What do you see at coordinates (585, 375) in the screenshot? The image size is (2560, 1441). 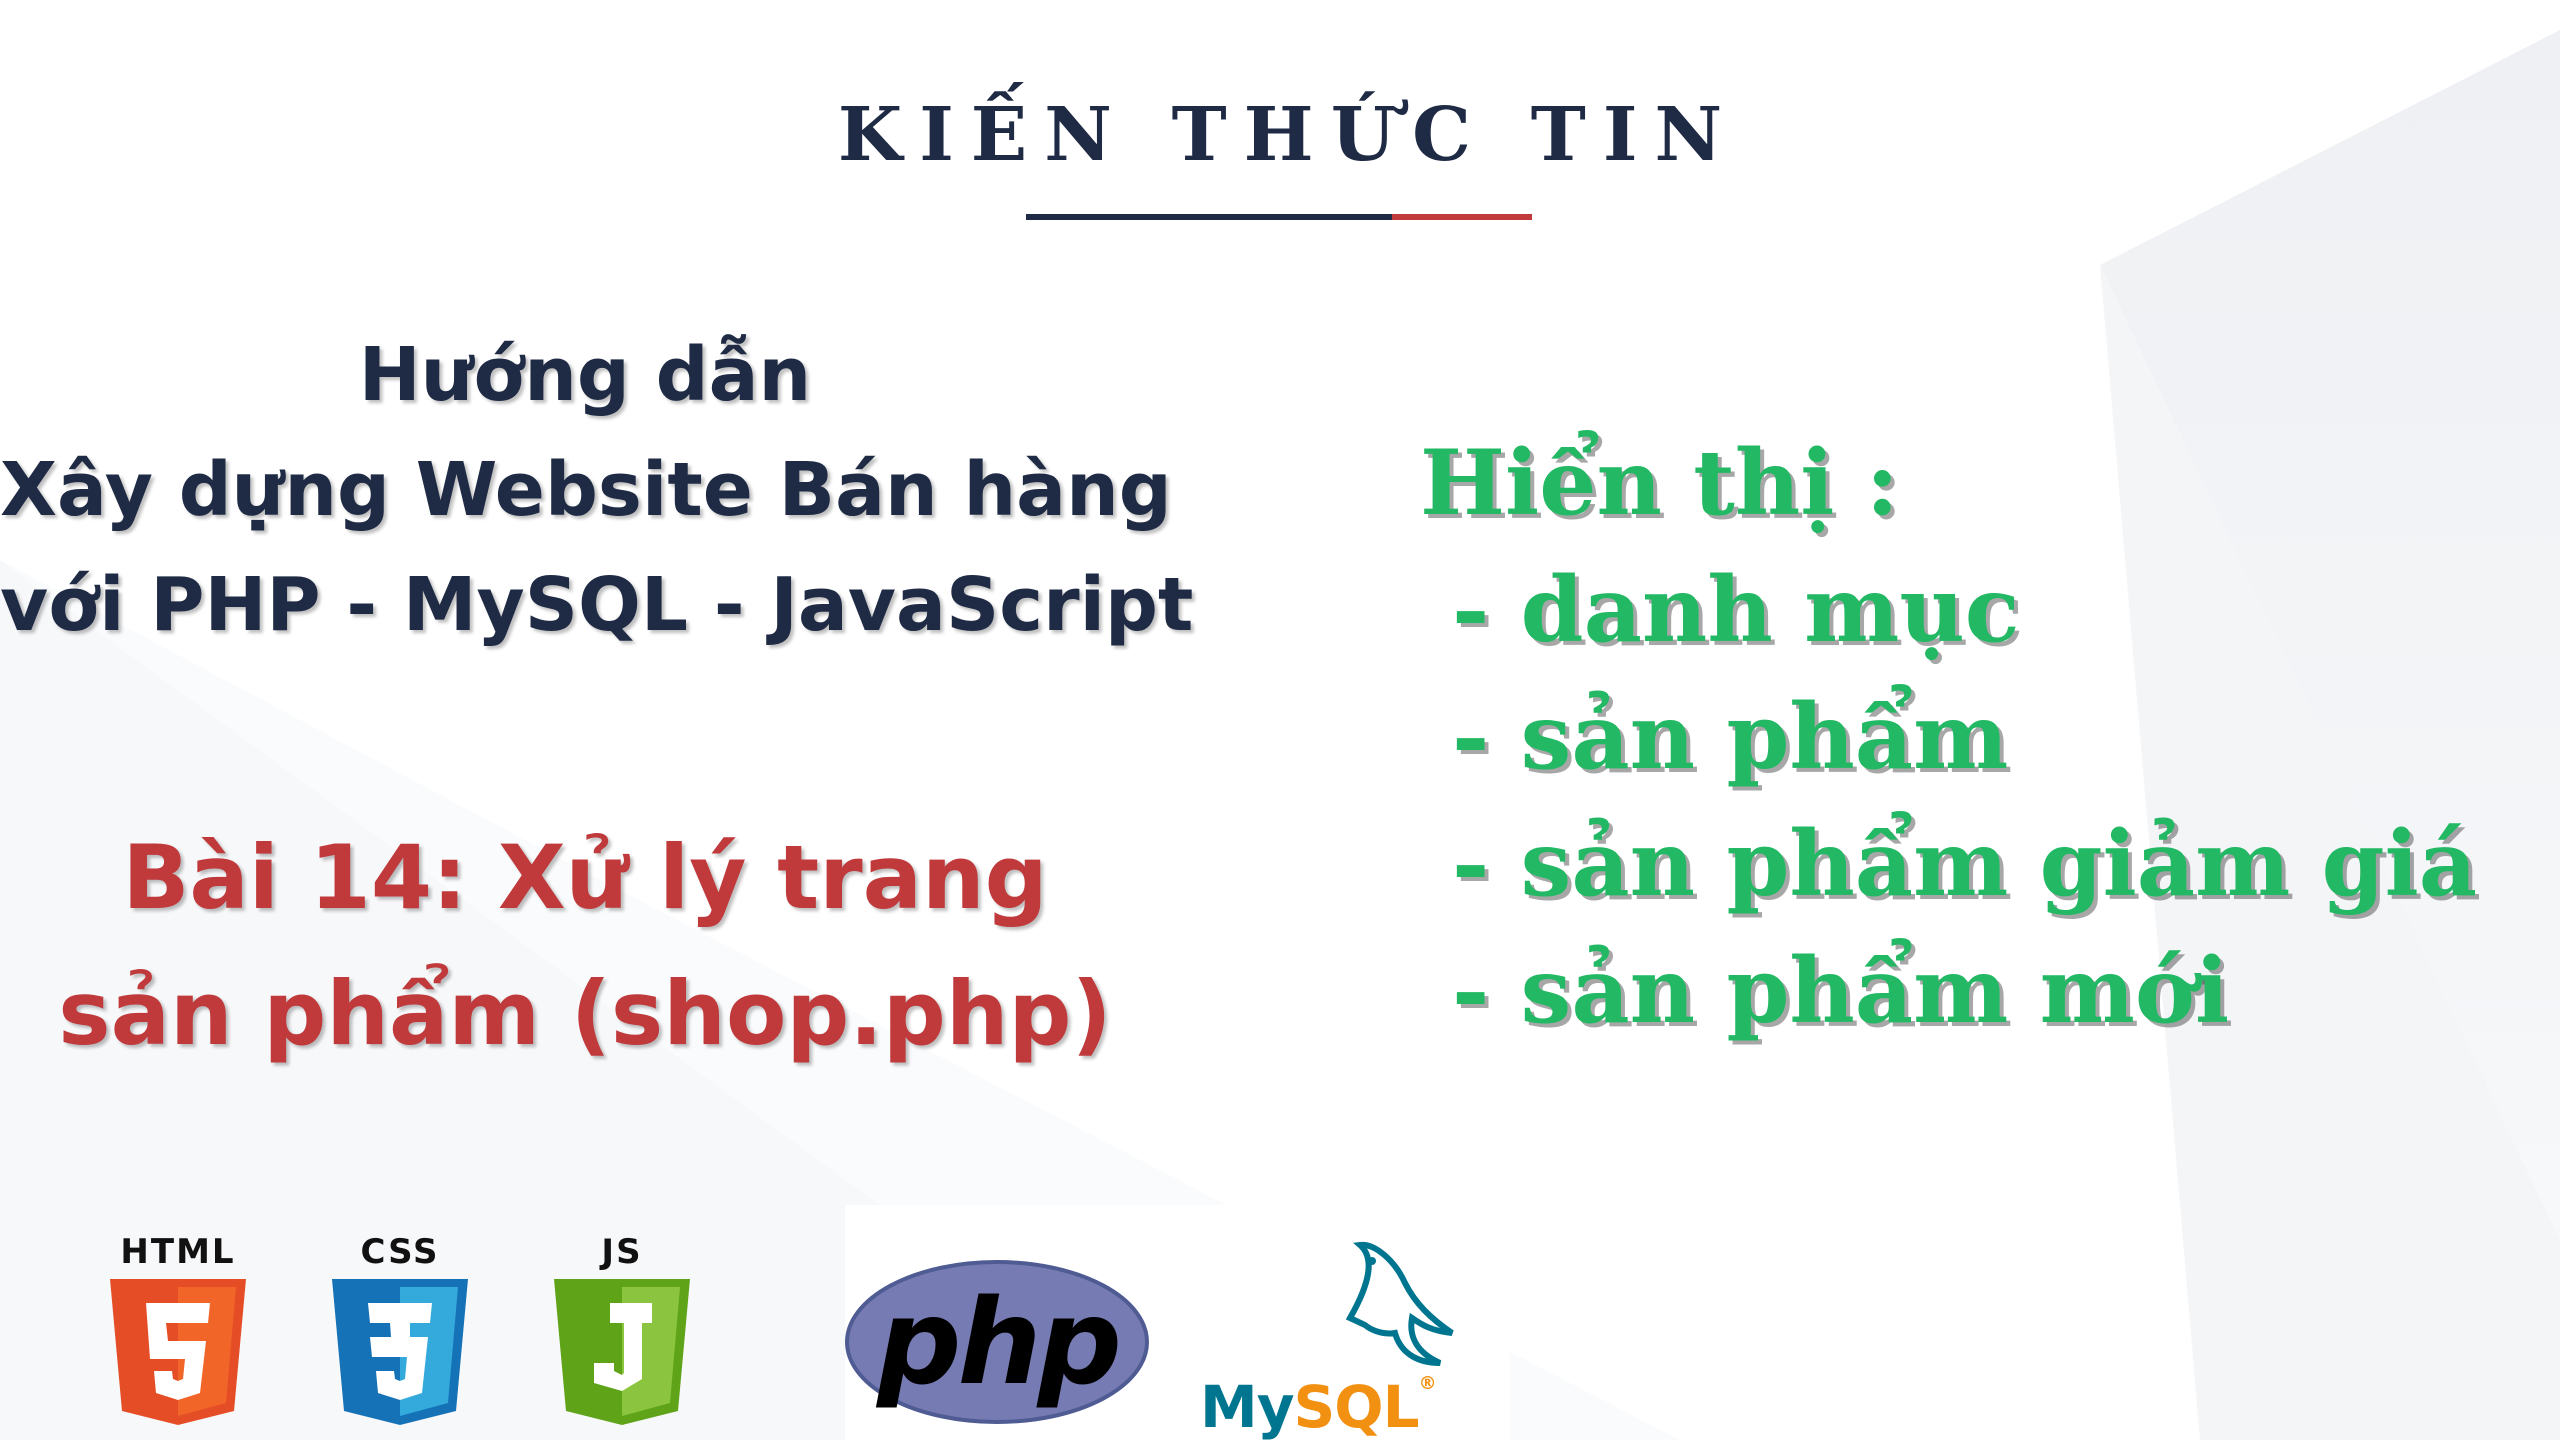 I see `guide-line-1: Hướng dẫn` at bounding box center [585, 375].